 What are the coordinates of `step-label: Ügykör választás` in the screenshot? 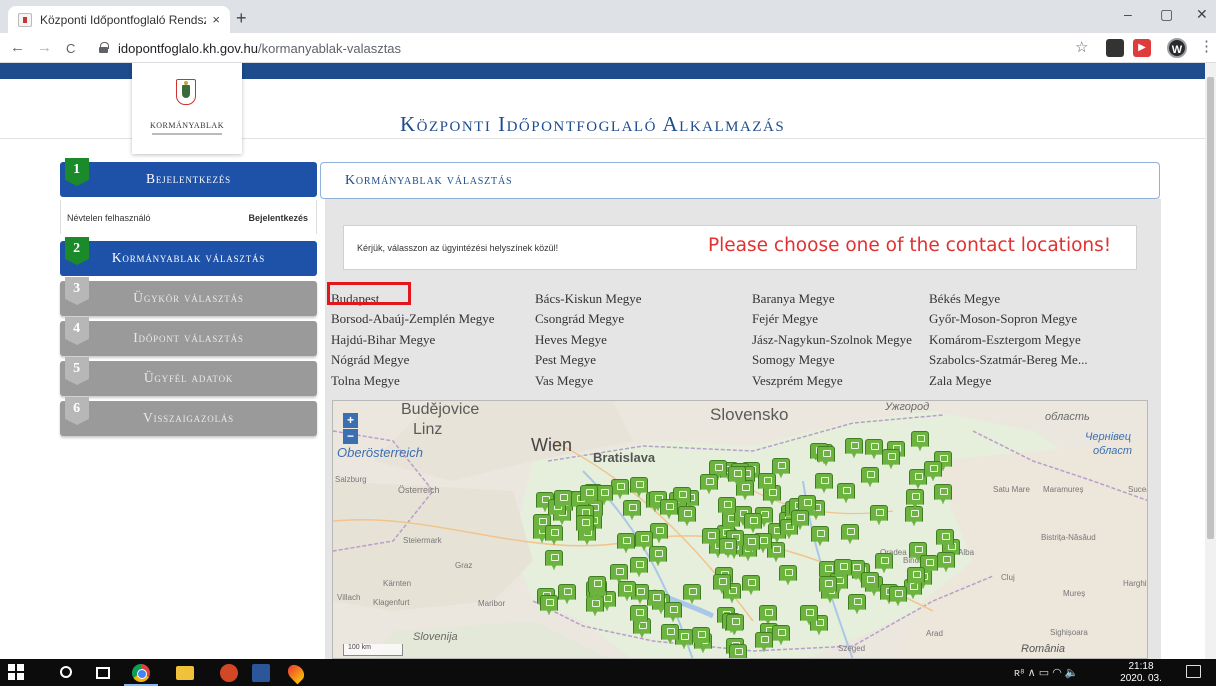 It's located at (188, 297).